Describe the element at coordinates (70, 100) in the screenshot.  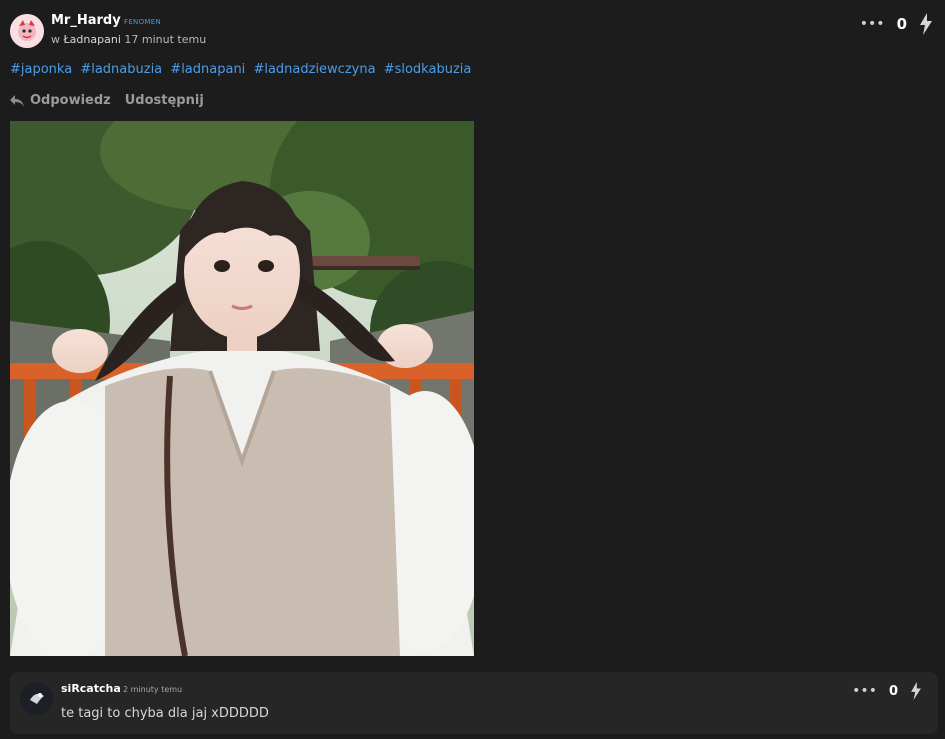
I see `reply-label: Odpowiedz` at that location.